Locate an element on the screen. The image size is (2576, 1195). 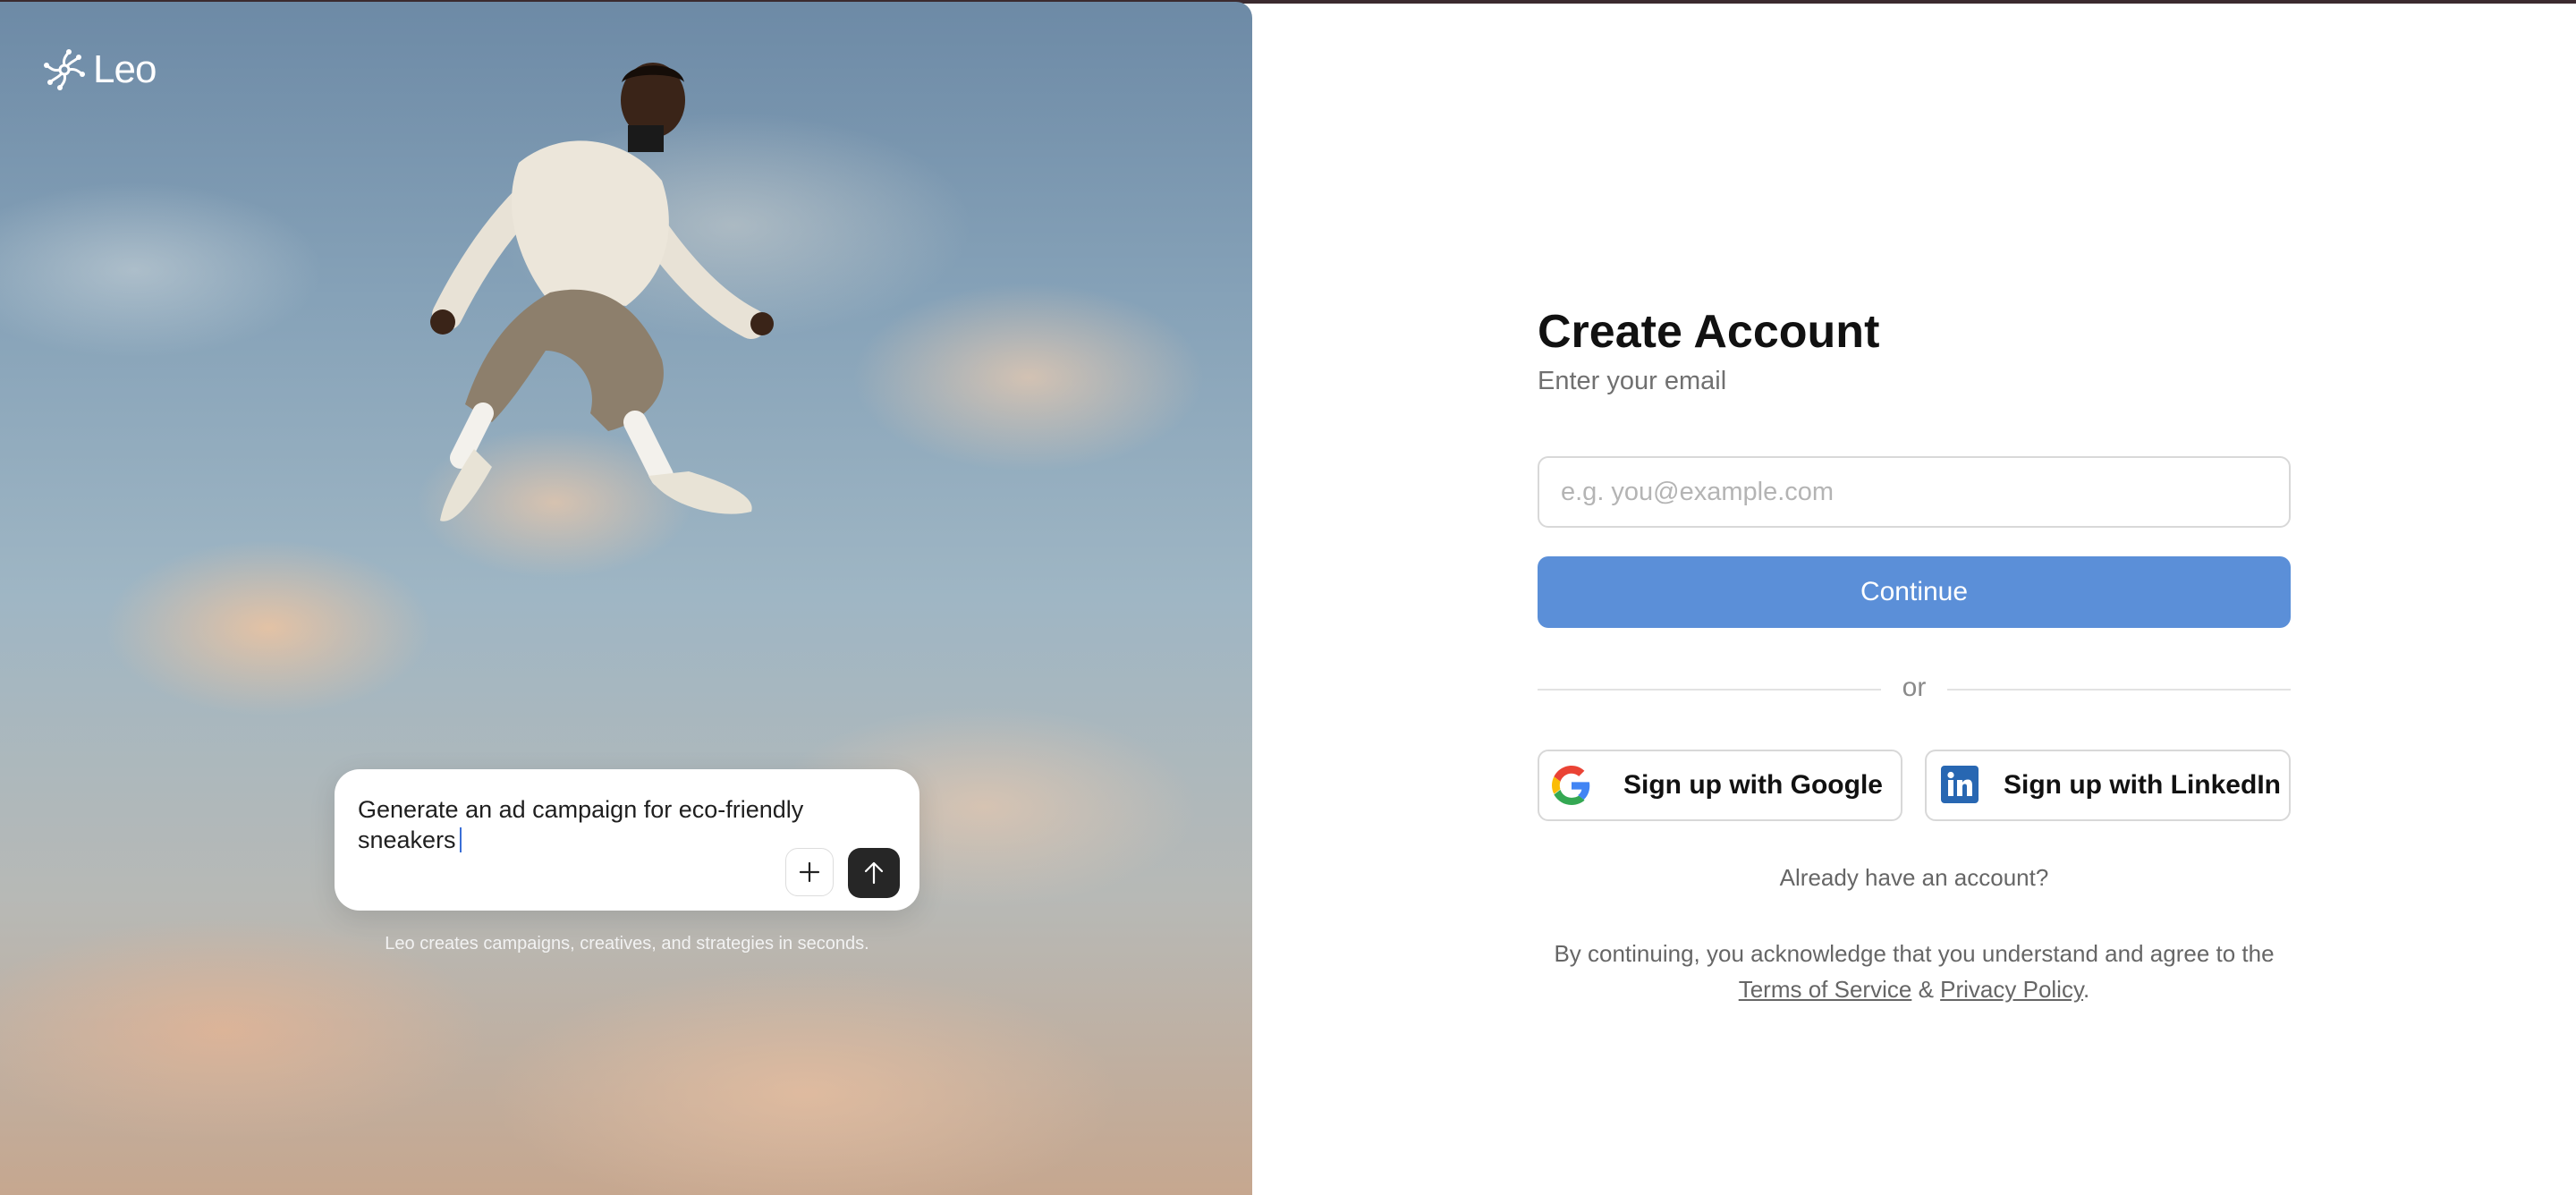
privacy-link: Privacy Policy is located at coordinates (2011, 990).